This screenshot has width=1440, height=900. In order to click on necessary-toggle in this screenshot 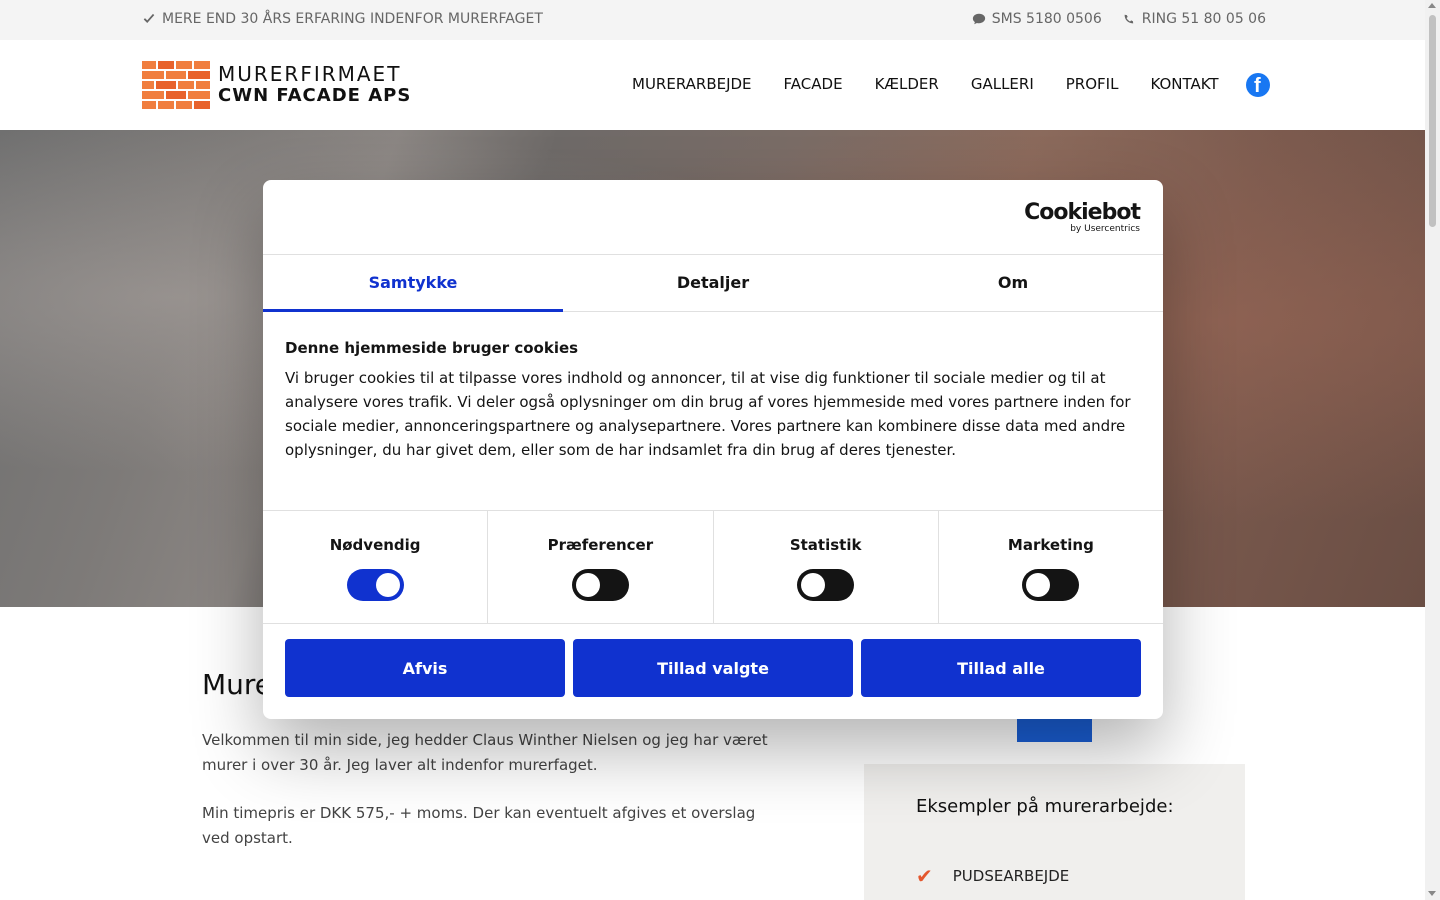, I will do `click(375, 585)`.